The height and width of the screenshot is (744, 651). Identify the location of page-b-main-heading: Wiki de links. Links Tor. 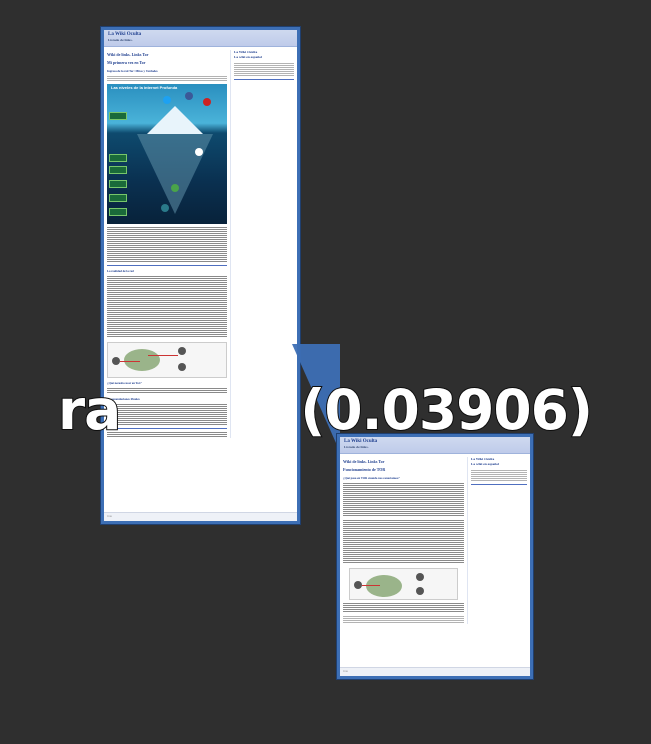
(364, 461).